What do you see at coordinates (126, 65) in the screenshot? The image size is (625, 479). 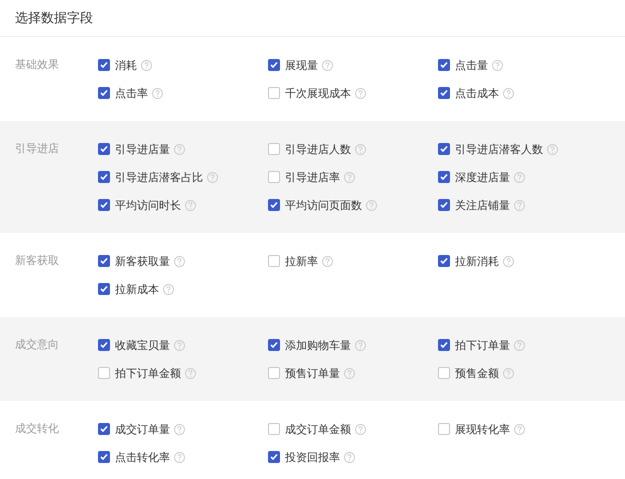 I see `field-label: 消耗` at bounding box center [126, 65].